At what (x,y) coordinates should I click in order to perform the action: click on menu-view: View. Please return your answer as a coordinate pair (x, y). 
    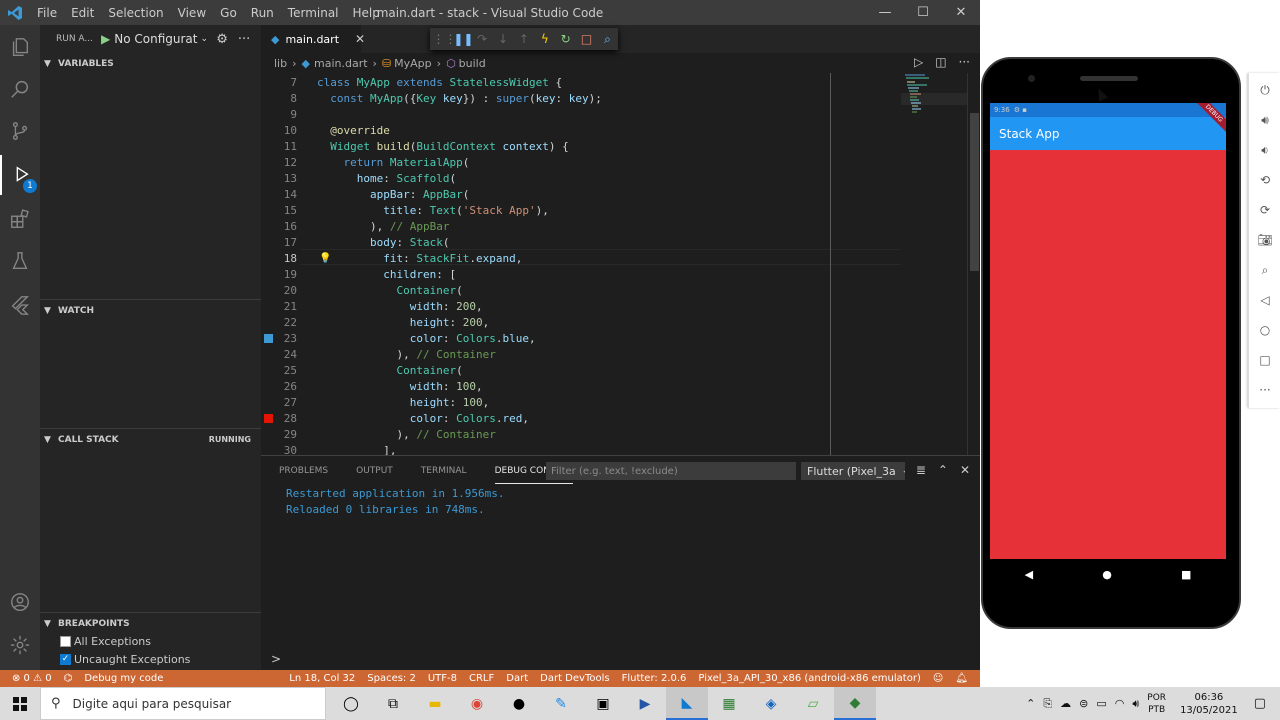
    Looking at the image, I should click on (192, 13).